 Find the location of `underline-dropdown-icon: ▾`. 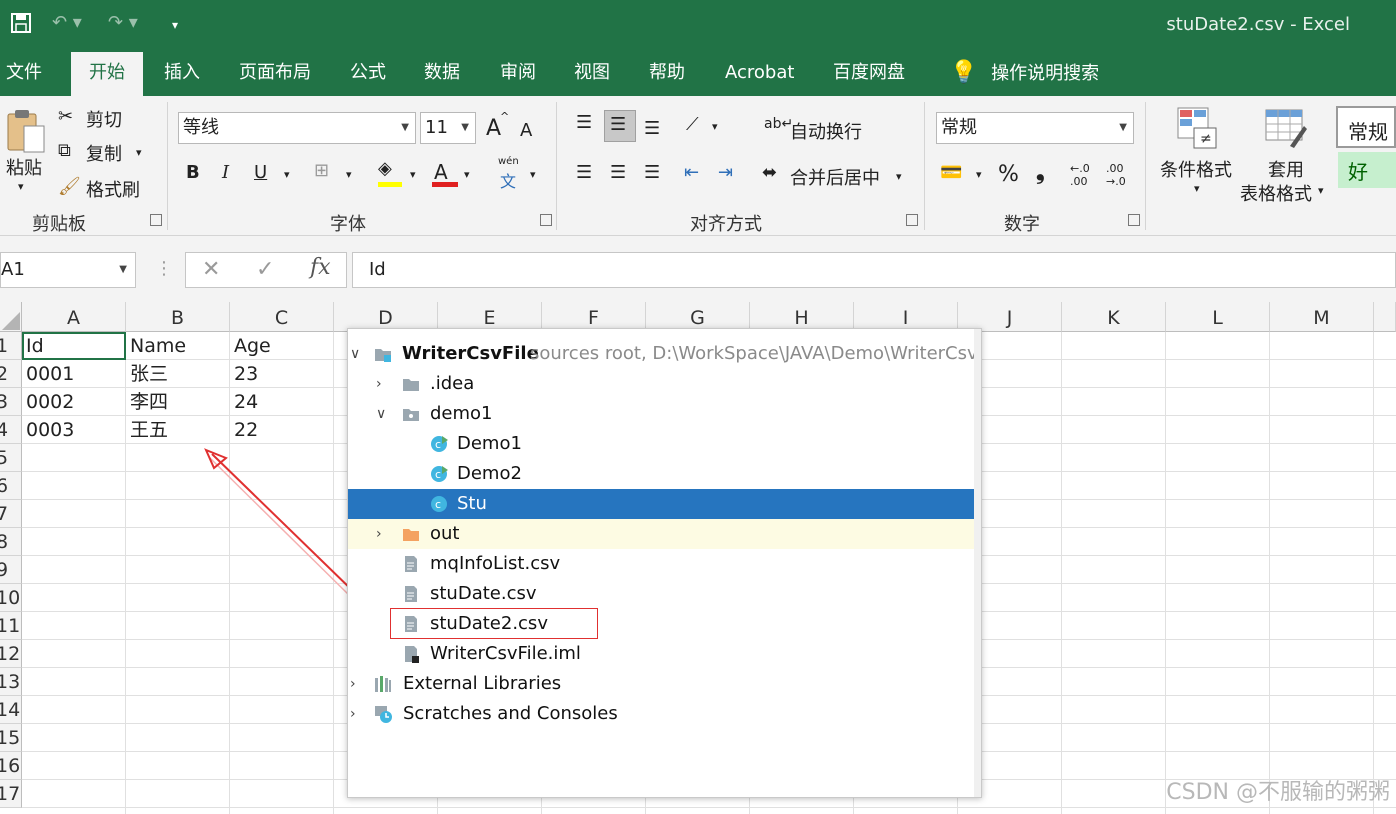

underline-dropdown-icon: ▾ is located at coordinates (287, 174).